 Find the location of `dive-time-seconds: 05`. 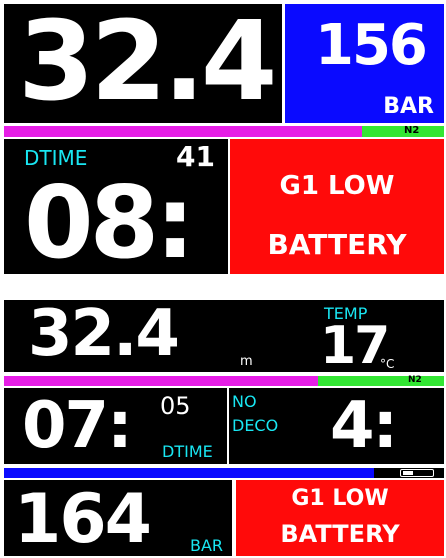

dive-time-seconds: 05 is located at coordinates (175, 406).